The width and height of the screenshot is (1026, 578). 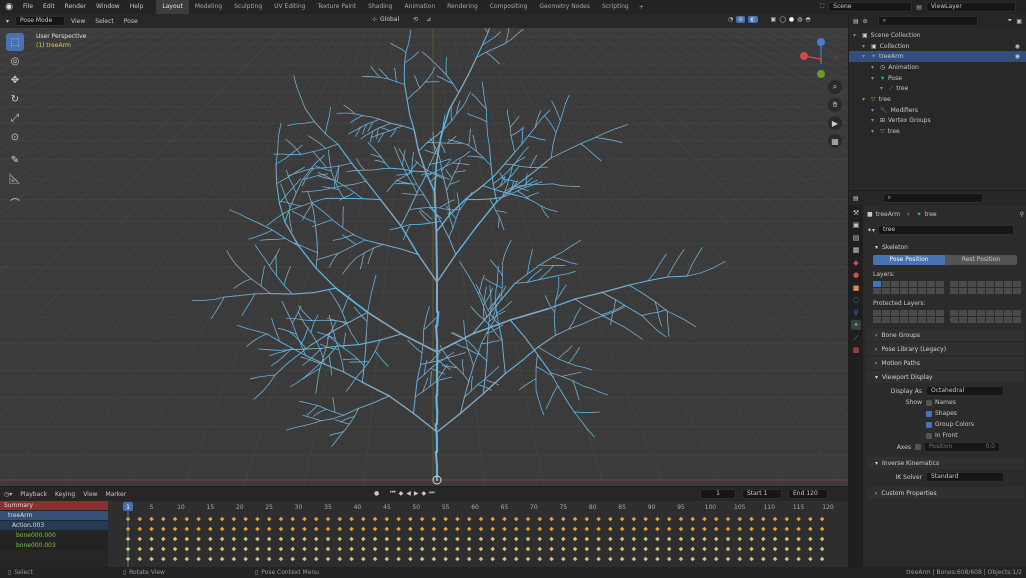 I want to click on visibility-eye-icon: ◉, so click(x=1017, y=46).